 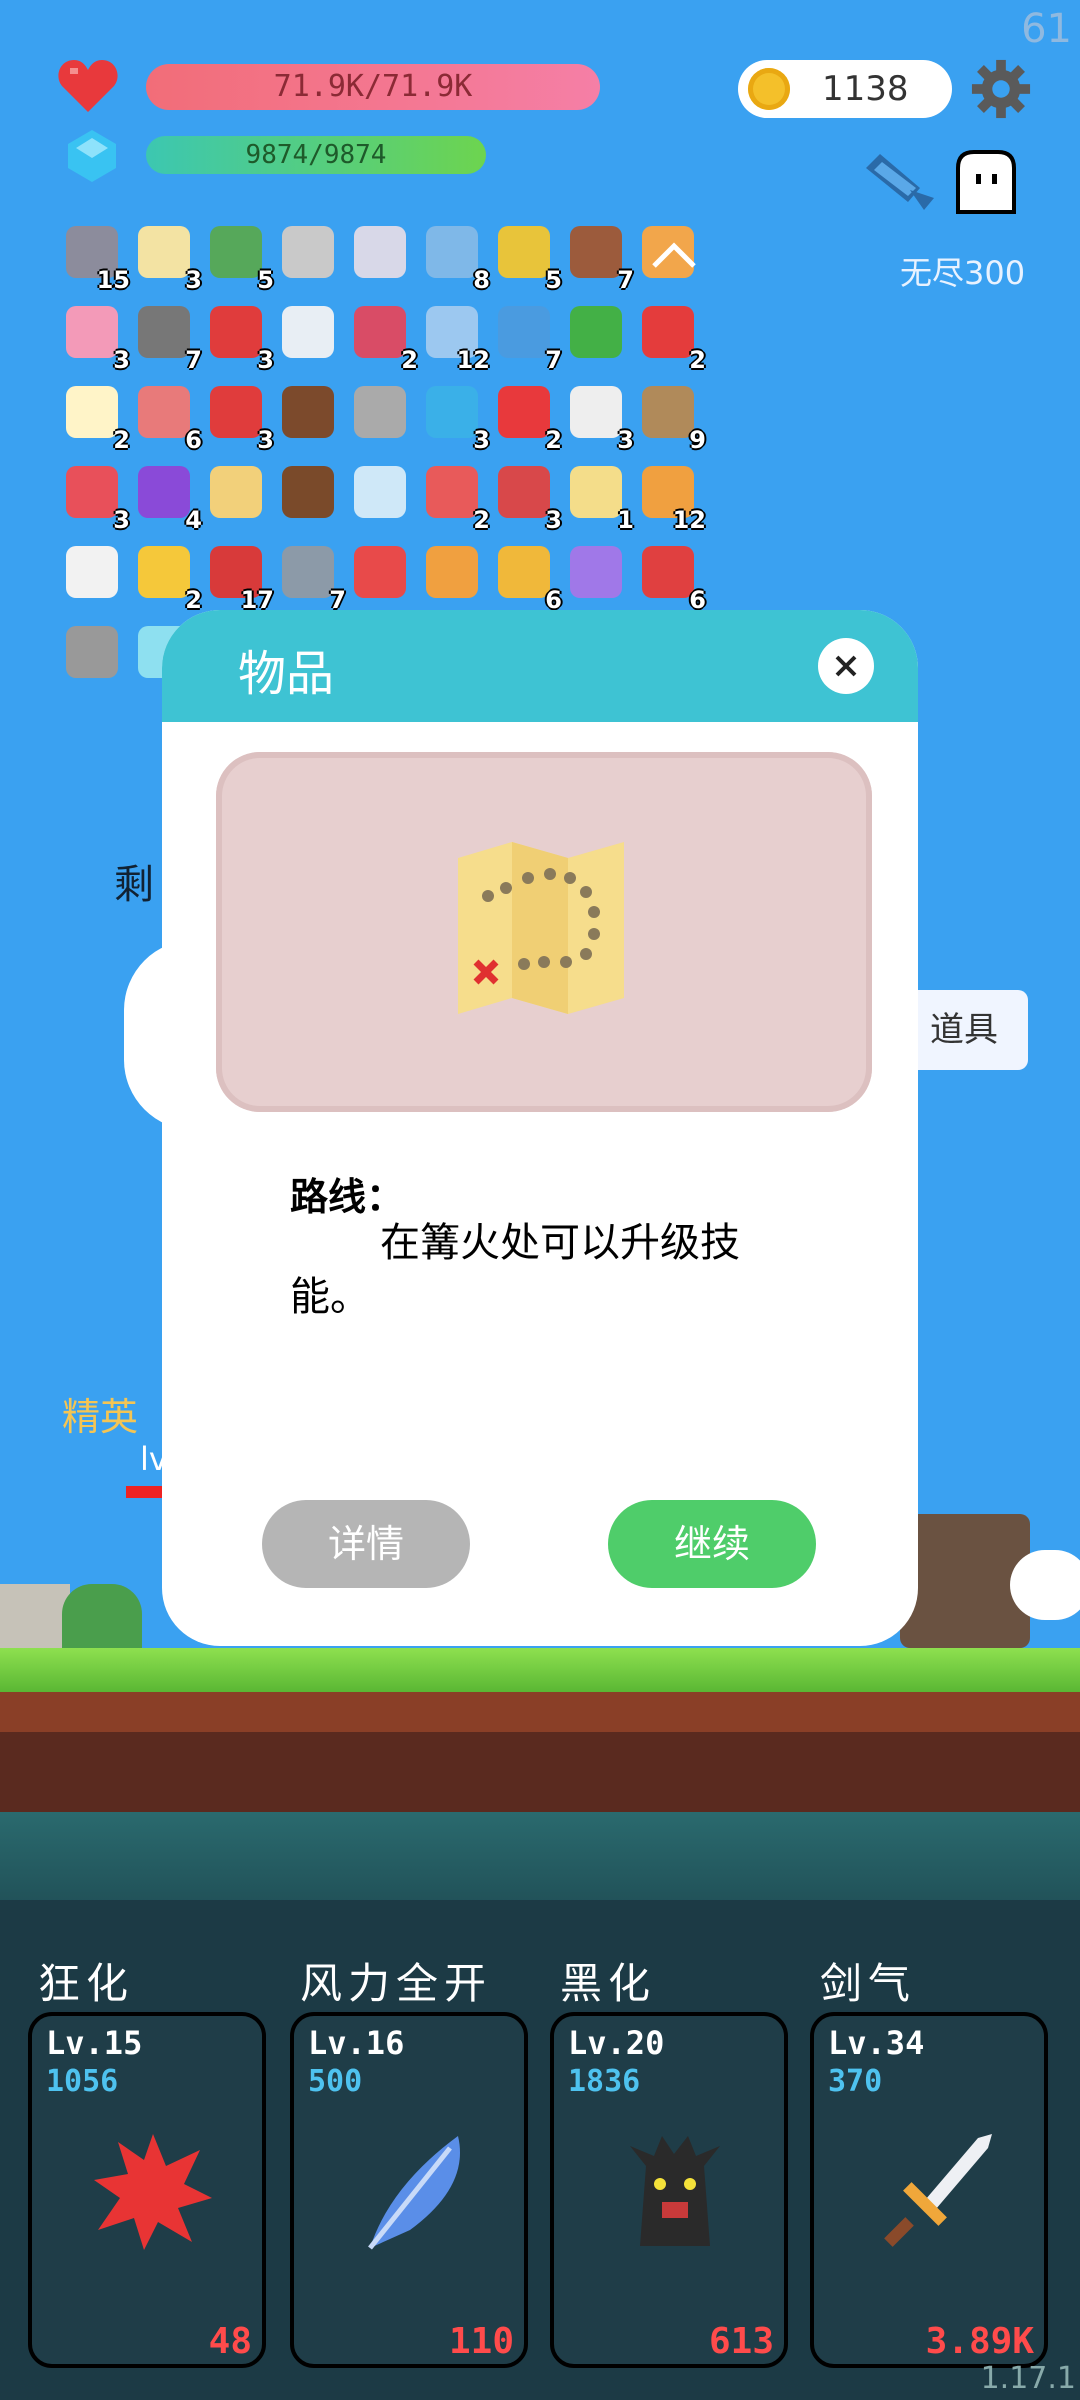 What do you see at coordinates (986, 184) in the screenshot?
I see `ghost-icon` at bounding box center [986, 184].